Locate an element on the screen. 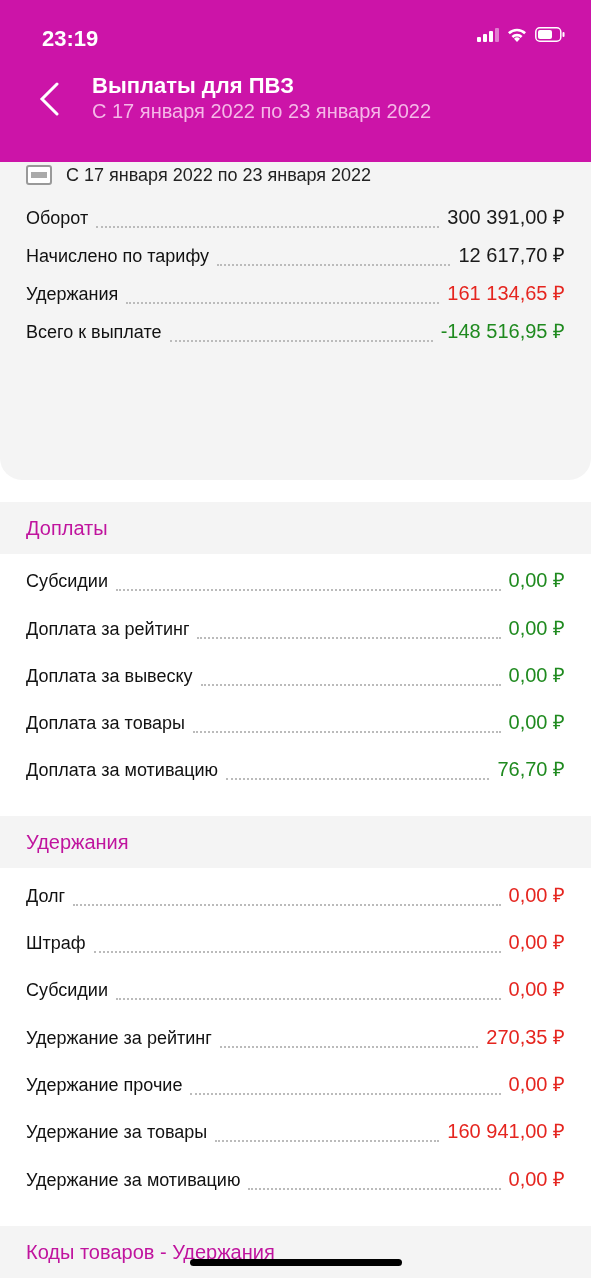 The width and height of the screenshot is (591, 1280). row-label: Доплата за мотивацию is located at coordinates (122, 771).